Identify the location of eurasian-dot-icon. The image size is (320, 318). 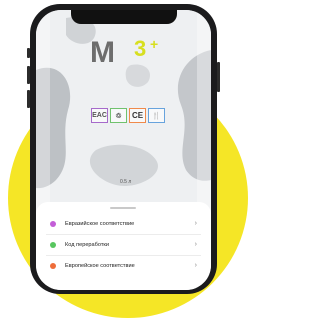
(53, 223).